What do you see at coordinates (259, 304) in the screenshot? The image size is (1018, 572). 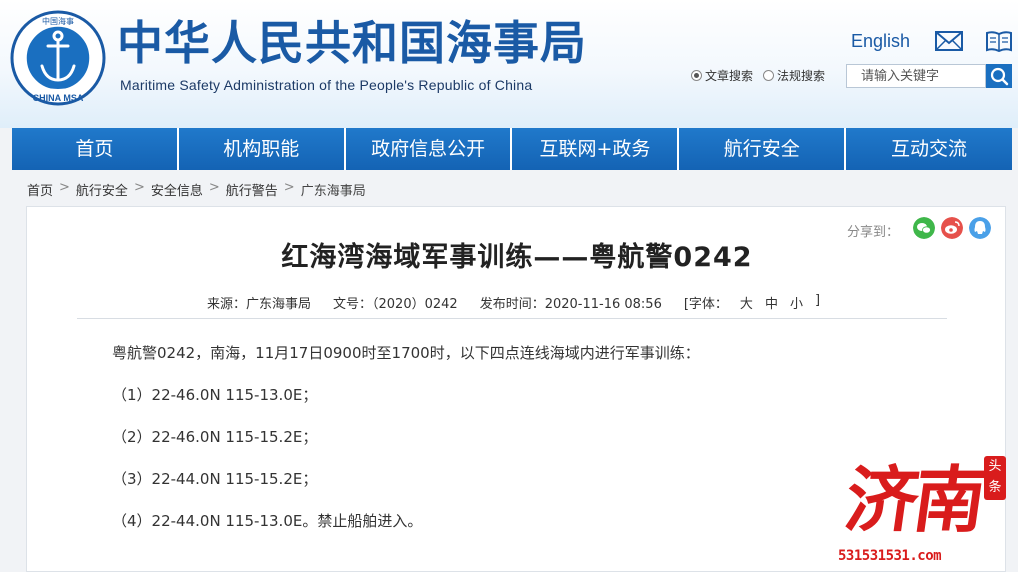 I see `article-source: 来源：广东海事局` at bounding box center [259, 304].